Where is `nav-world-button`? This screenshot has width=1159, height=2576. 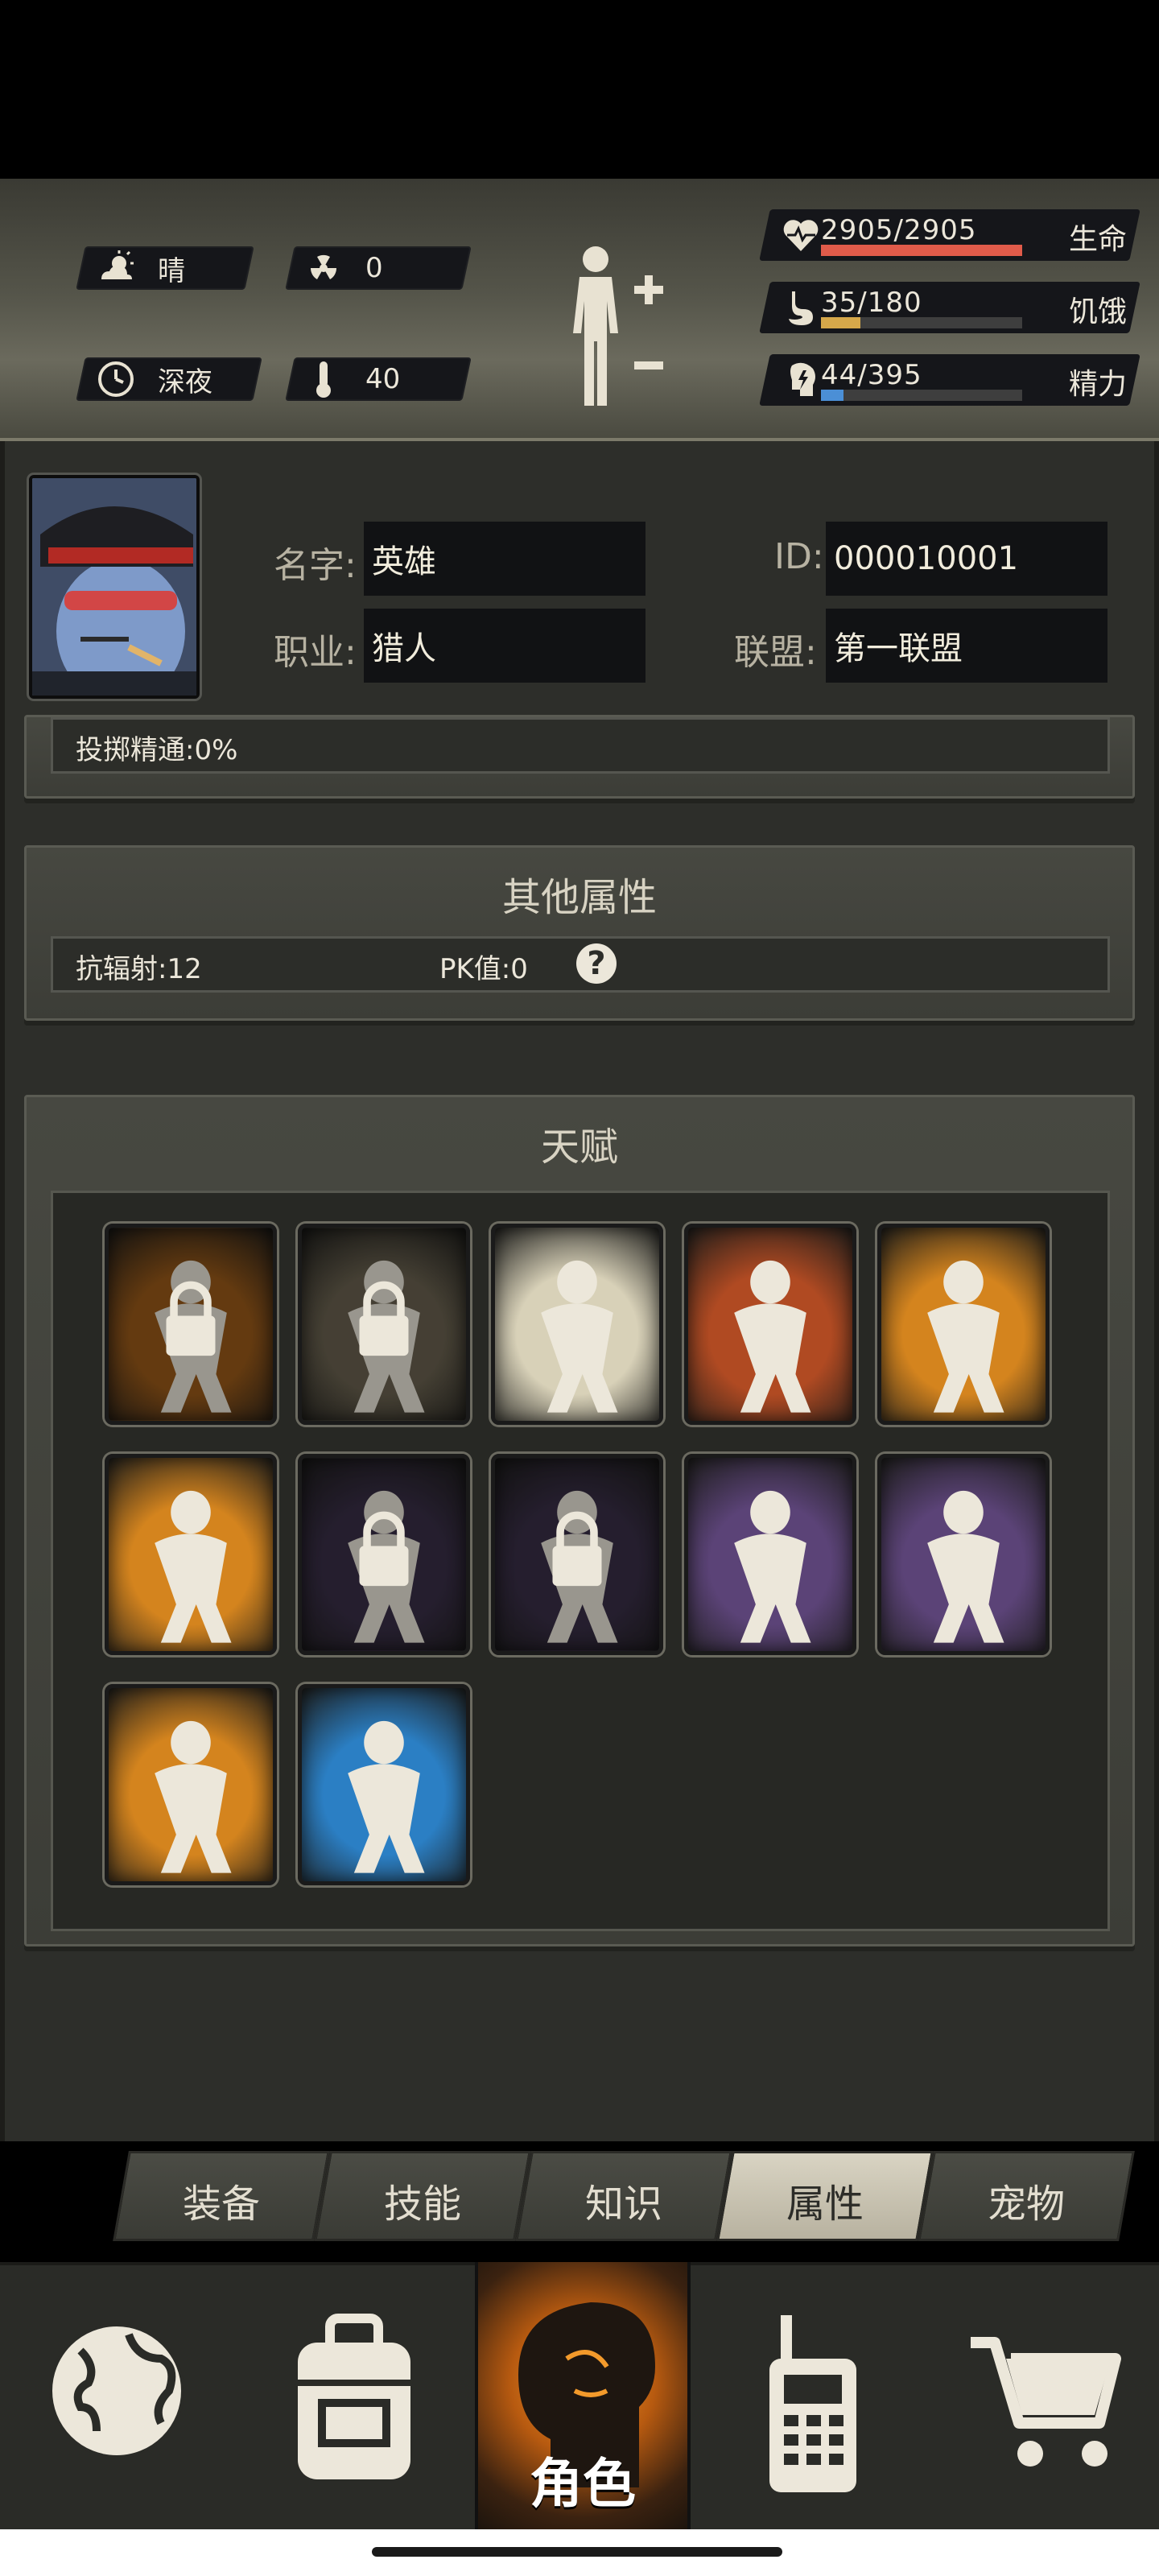
nav-world-button is located at coordinates (128, 2399).